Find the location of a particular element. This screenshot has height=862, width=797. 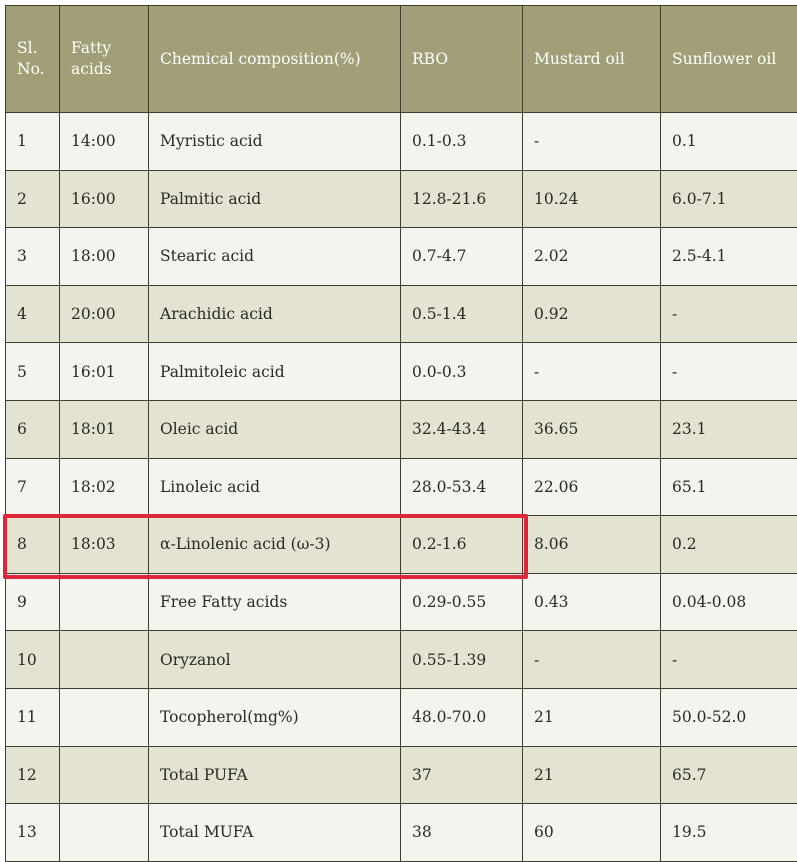

composition-cell: Oryzanol is located at coordinates (275, 660).